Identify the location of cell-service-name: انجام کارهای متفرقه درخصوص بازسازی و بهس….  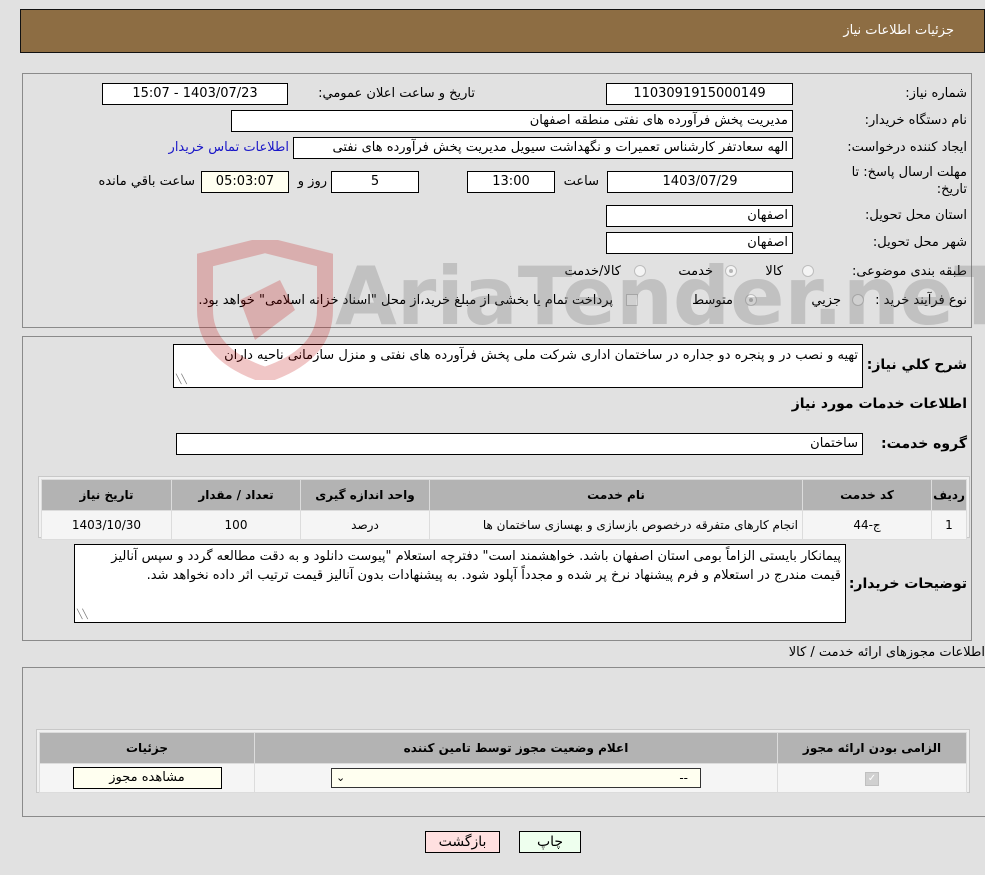
(616, 525).